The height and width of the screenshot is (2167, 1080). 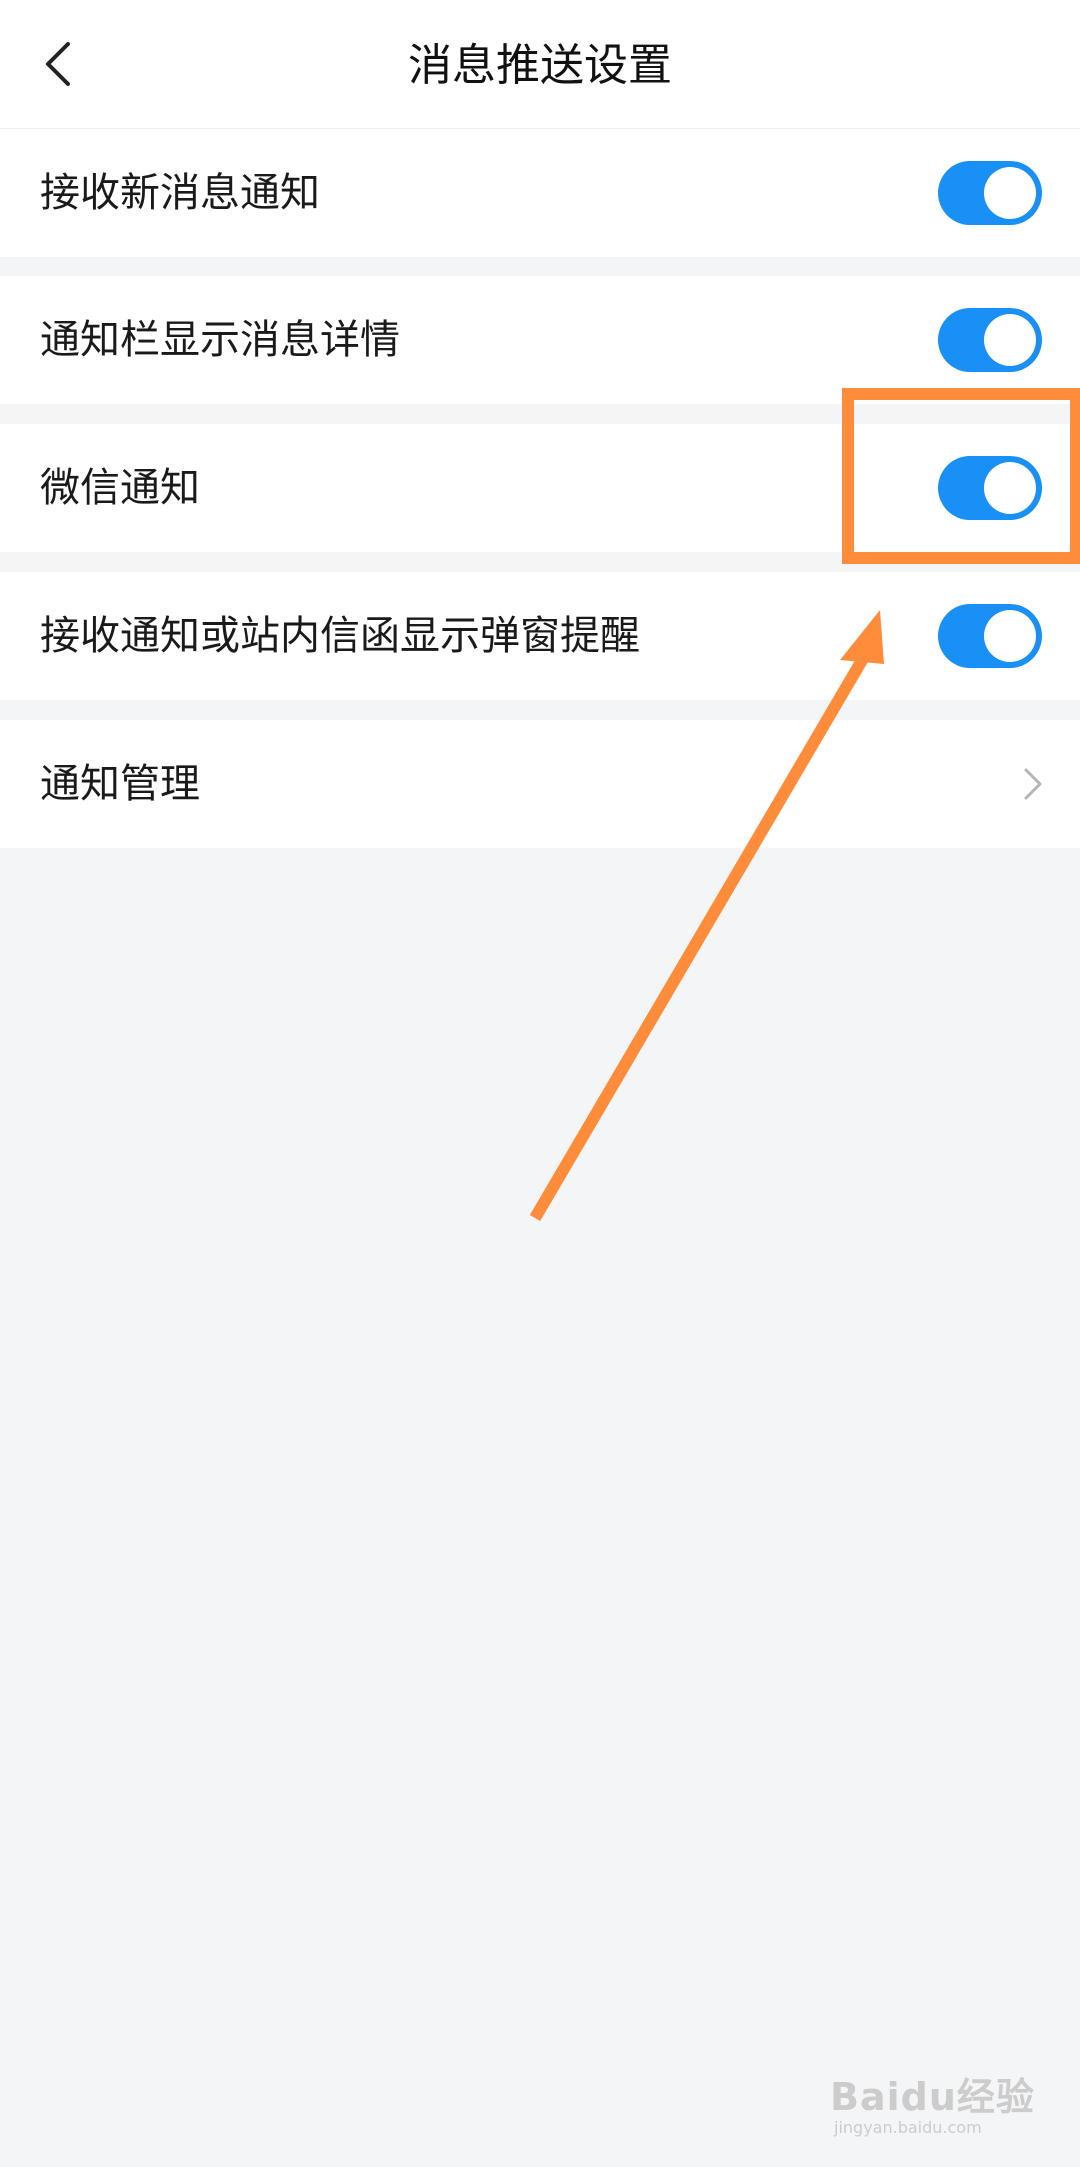 I want to click on setting-label: 接收通知或站内信函显示弹窗提醒, so click(x=340, y=636).